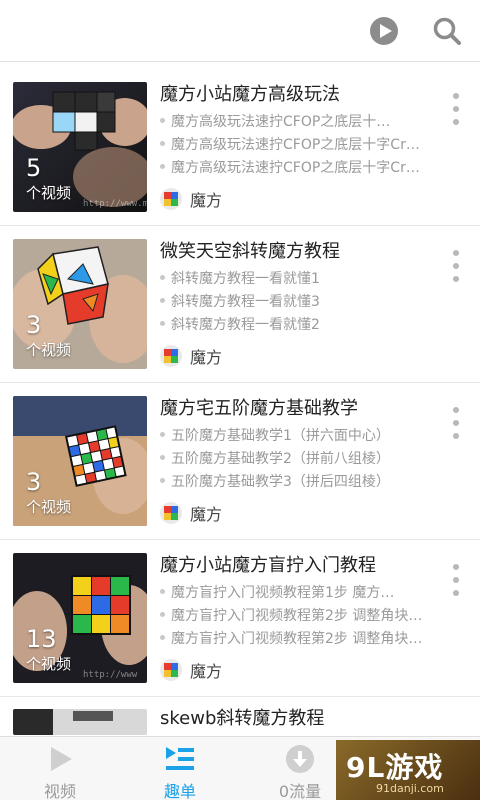  Describe the element at coordinates (311, 482) in the screenshot. I see `episode-item: 五阶魔方基础教学3（拼后四组棱）` at that location.